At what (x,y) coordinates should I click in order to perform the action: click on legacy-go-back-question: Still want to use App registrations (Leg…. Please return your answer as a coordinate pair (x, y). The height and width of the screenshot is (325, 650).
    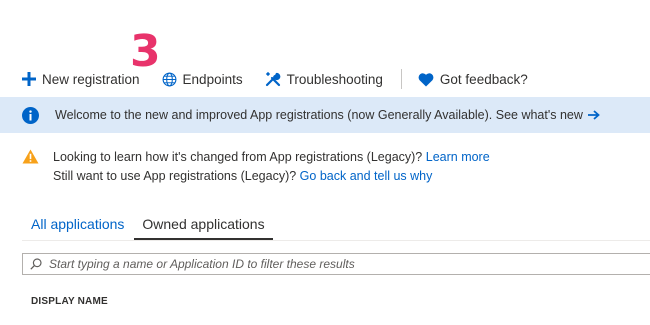
    Looking at the image, I should click on (175, 176).